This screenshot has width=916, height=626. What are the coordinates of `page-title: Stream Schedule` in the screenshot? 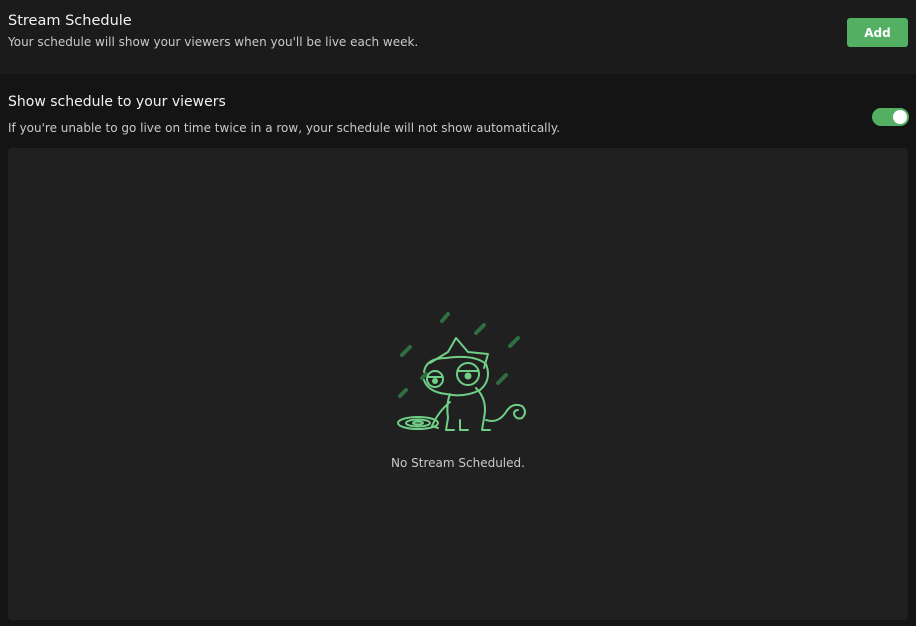 It's located at (70, 21).